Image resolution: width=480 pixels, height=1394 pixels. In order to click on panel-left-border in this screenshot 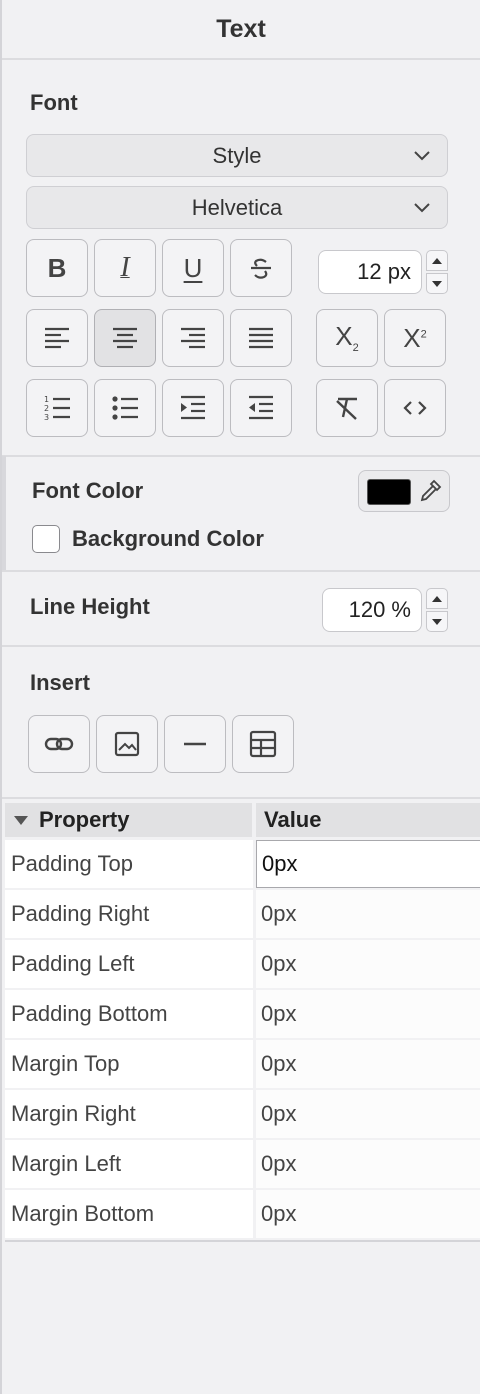, I will do `click(1, 697)`.